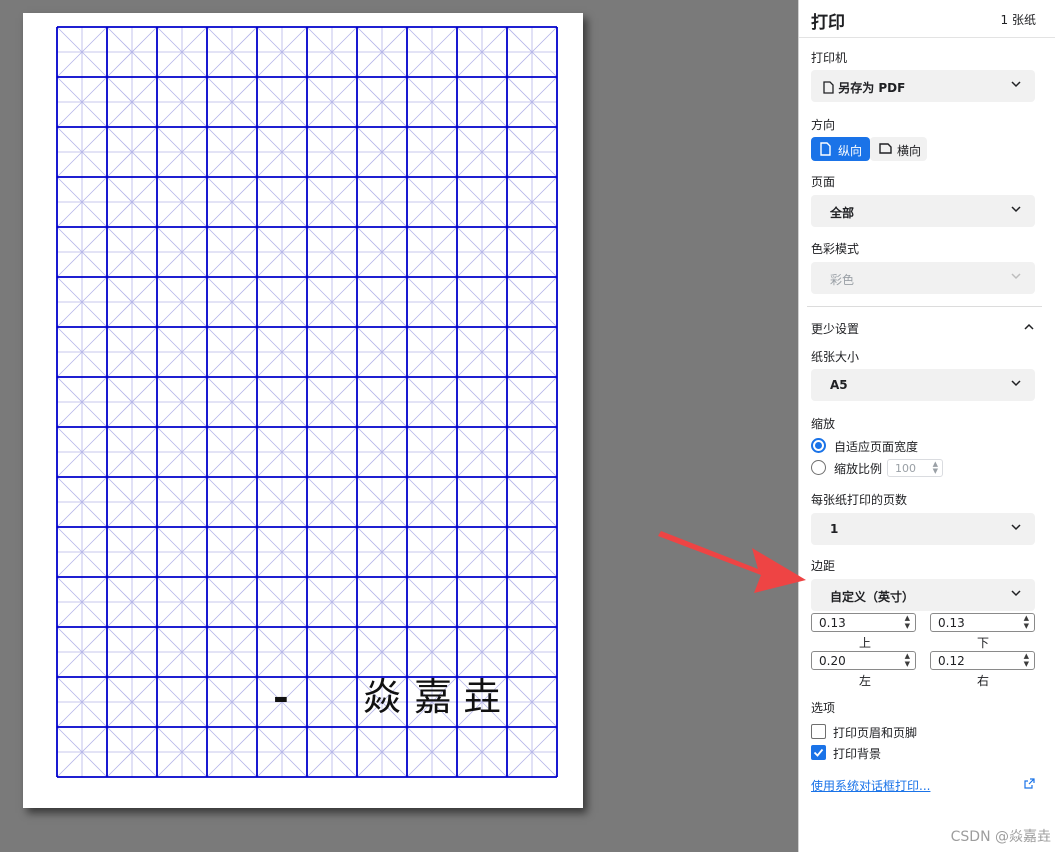 The width and height of the screenshot is (1055, 852). What do you see at coordinates (951, 623) in the screenshot?
I see `margin-bottom-value: 0.13` at bounding box center [951, 623].